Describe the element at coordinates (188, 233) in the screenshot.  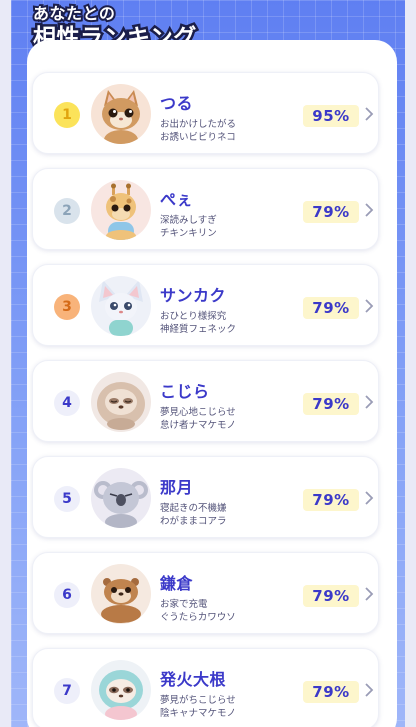
I see `user-type-line2: チキンキリン` at that location.